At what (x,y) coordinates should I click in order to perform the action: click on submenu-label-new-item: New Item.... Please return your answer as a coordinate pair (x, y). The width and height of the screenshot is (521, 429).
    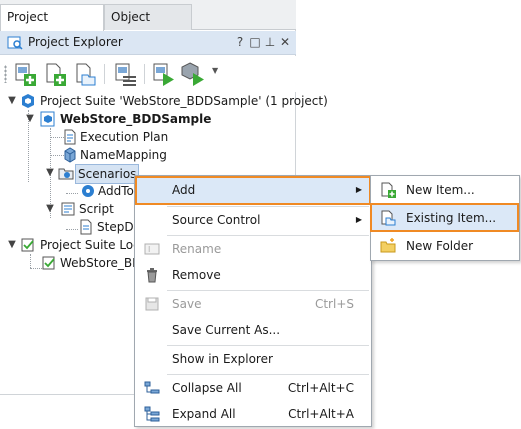
    Looking at the image, I should click on (440, 190).